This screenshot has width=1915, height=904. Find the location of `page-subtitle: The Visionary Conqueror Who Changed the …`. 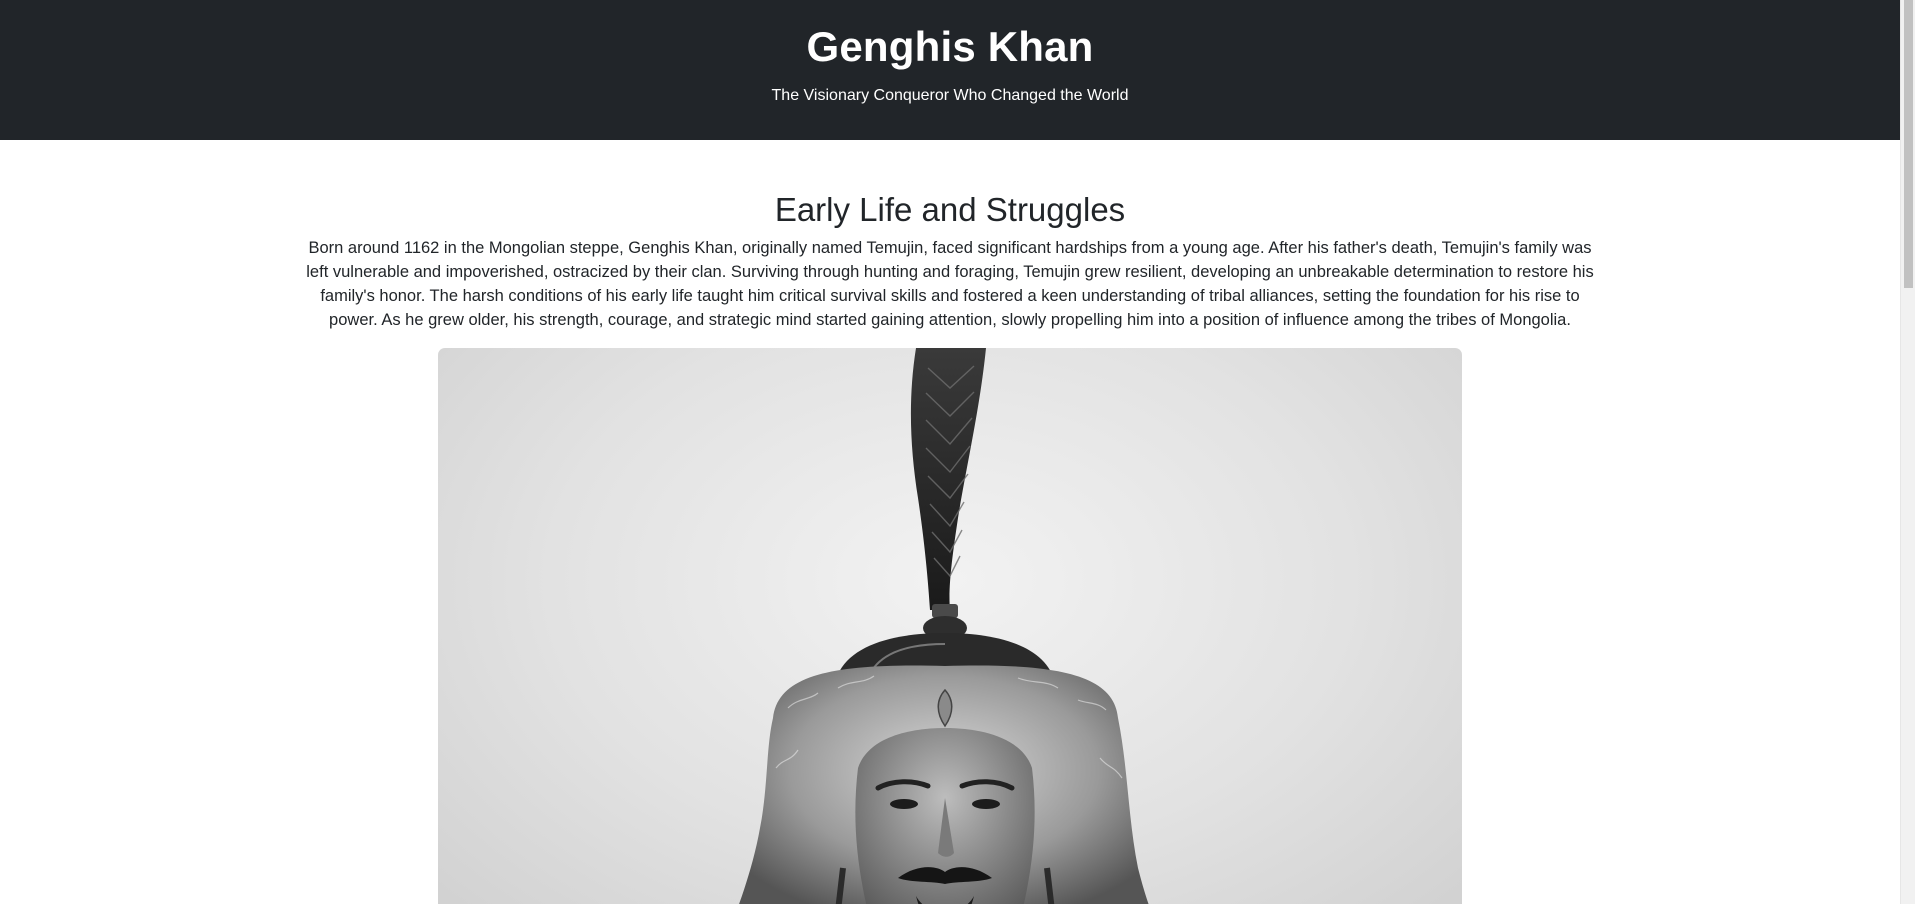

page-subtitle: The Visionary Conqueror Who Changed the … is located at coordinates (950, 95).